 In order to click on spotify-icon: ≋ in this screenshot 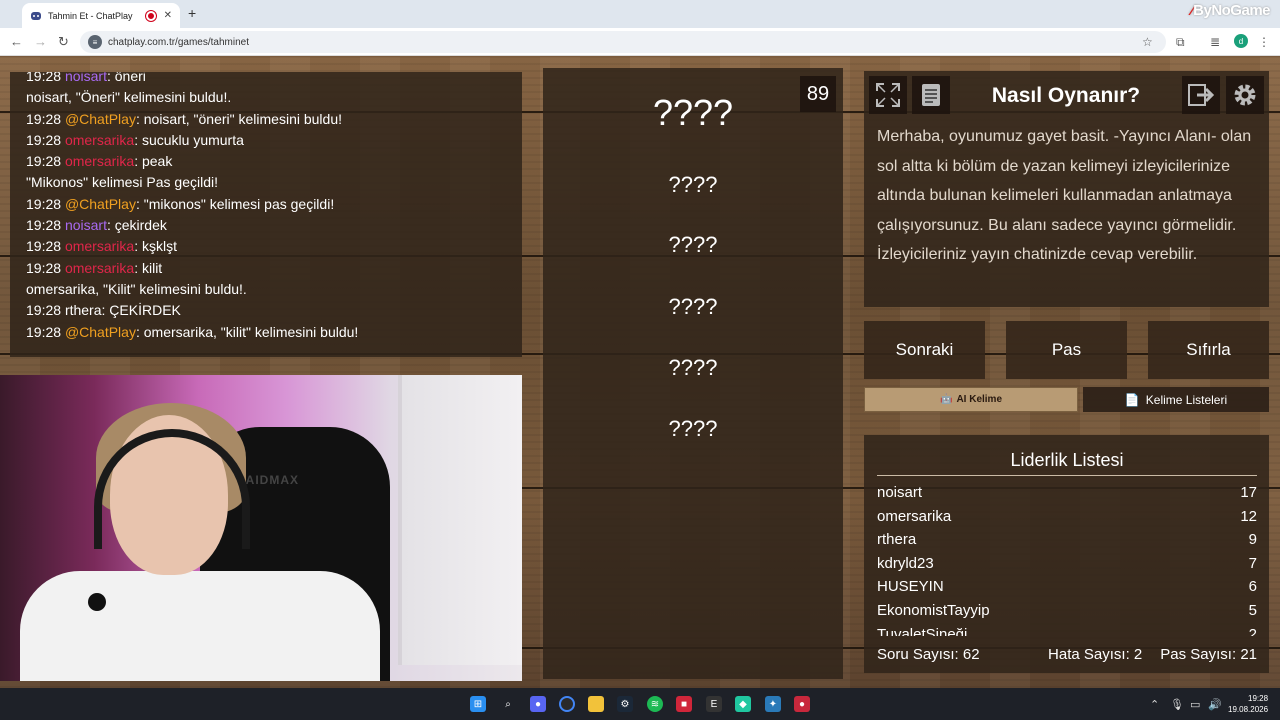, I will do `click(655, 704)`.